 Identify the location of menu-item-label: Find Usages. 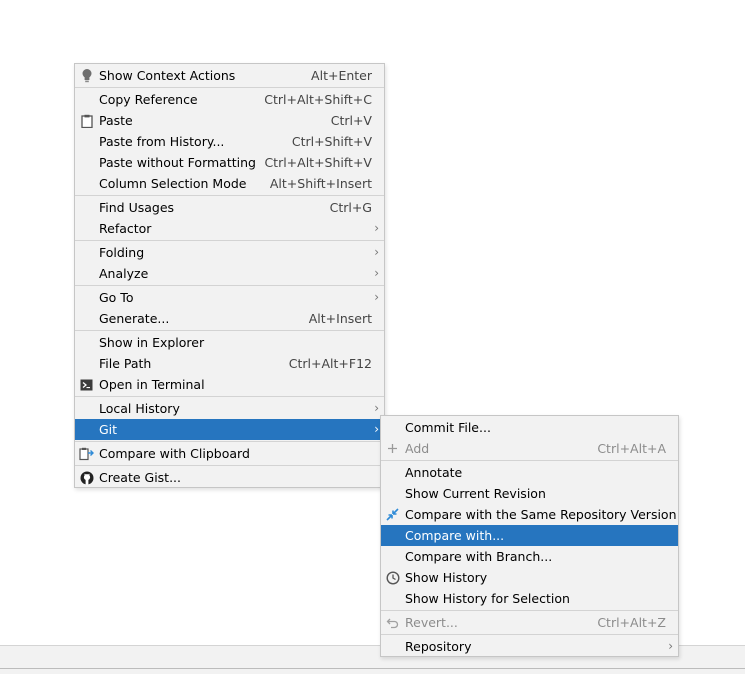
(137, 207).